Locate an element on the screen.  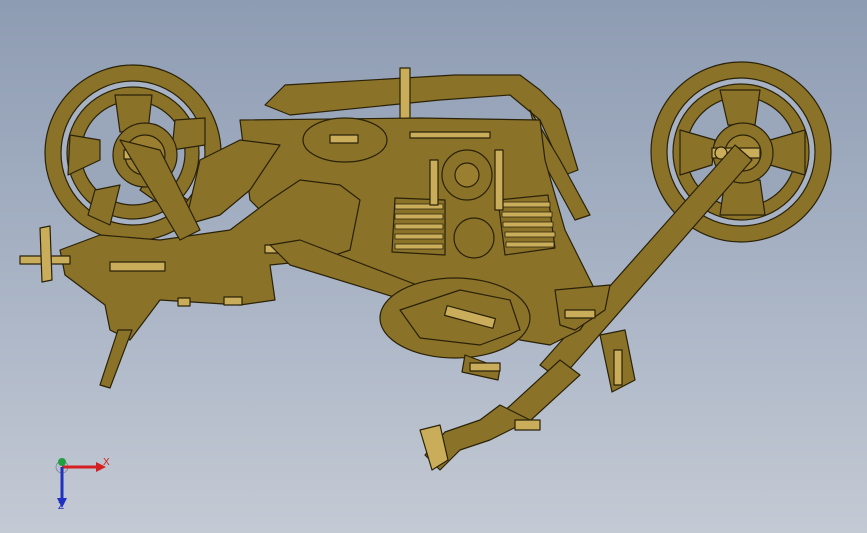
x-axis-label: X is located at coordinates (106, 462).